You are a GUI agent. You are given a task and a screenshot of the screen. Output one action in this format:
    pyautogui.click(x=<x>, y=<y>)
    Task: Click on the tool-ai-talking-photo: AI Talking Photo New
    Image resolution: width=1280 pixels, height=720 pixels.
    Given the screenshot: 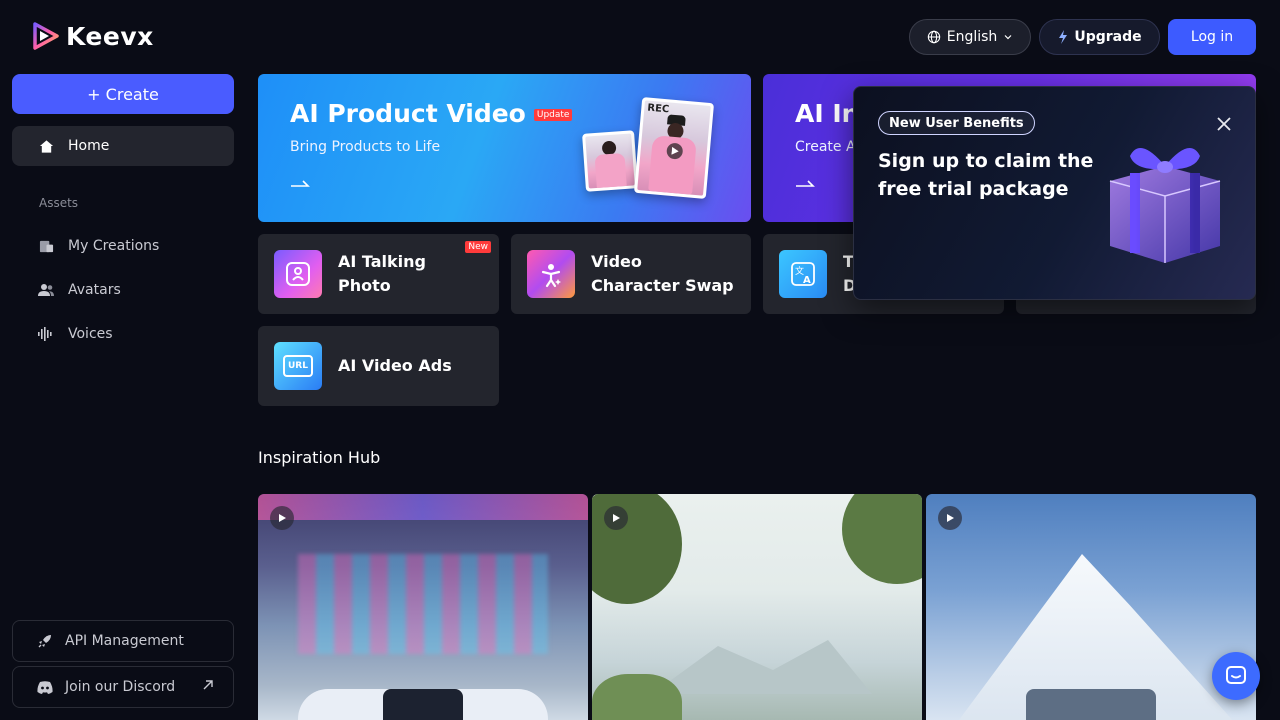 What is the action you would take?
    pyautogui.click(x=378, y=274)
    